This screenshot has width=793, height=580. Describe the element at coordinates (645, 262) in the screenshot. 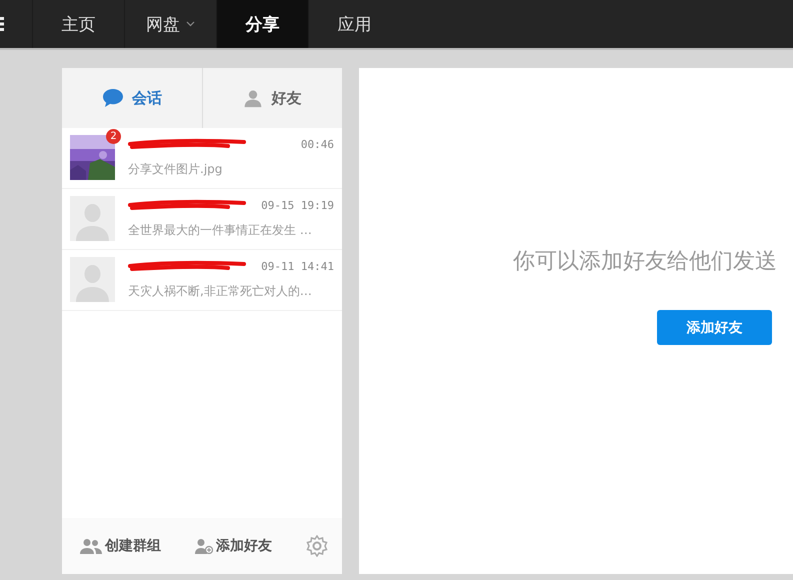

I see `empty-message: 你可以添加好友给他们发送` at that location.